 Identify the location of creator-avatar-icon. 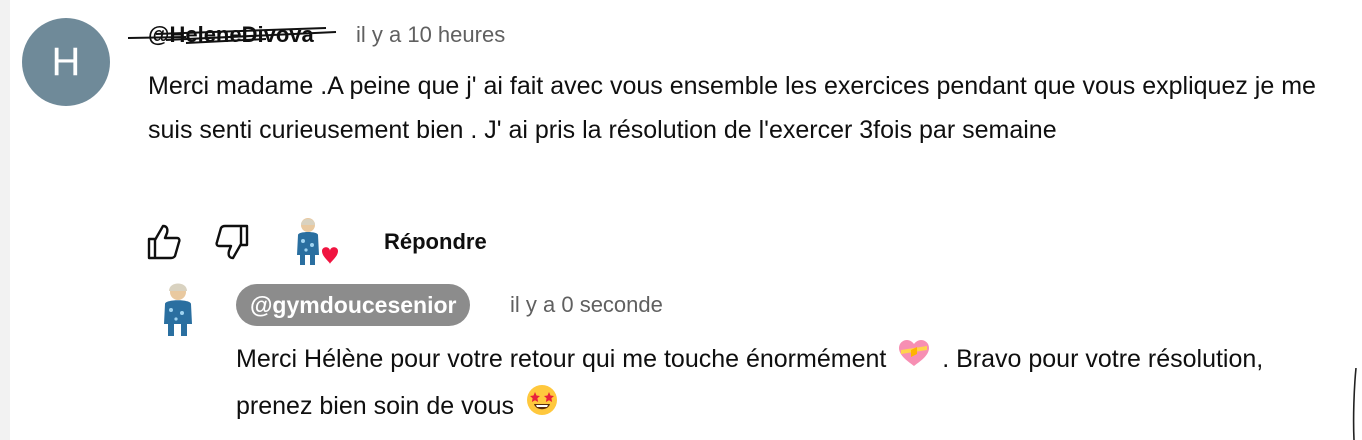
(178, 309).